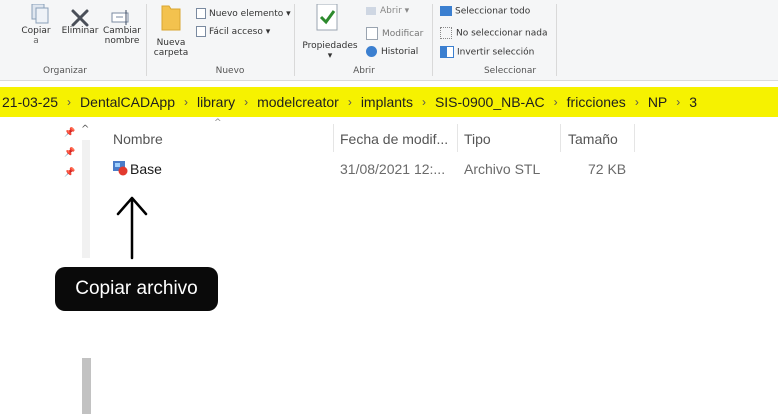 The image size is (778, 414). I want to click on file-name: Base, so click(146, 169).